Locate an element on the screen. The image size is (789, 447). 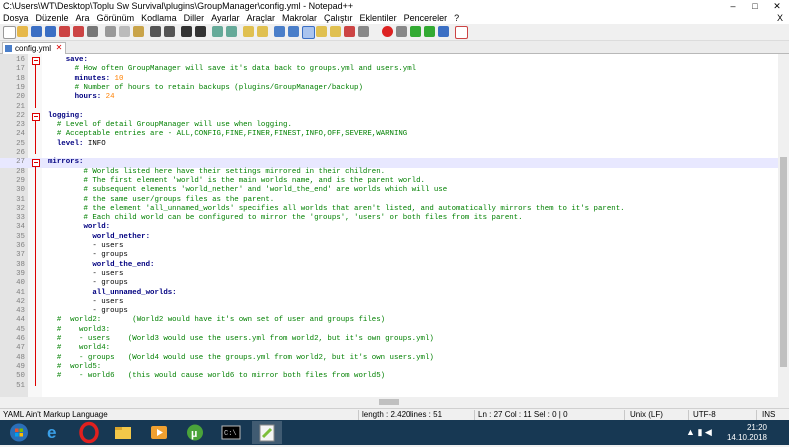
network-icon: ▮ is located at coordinates (699, 432).